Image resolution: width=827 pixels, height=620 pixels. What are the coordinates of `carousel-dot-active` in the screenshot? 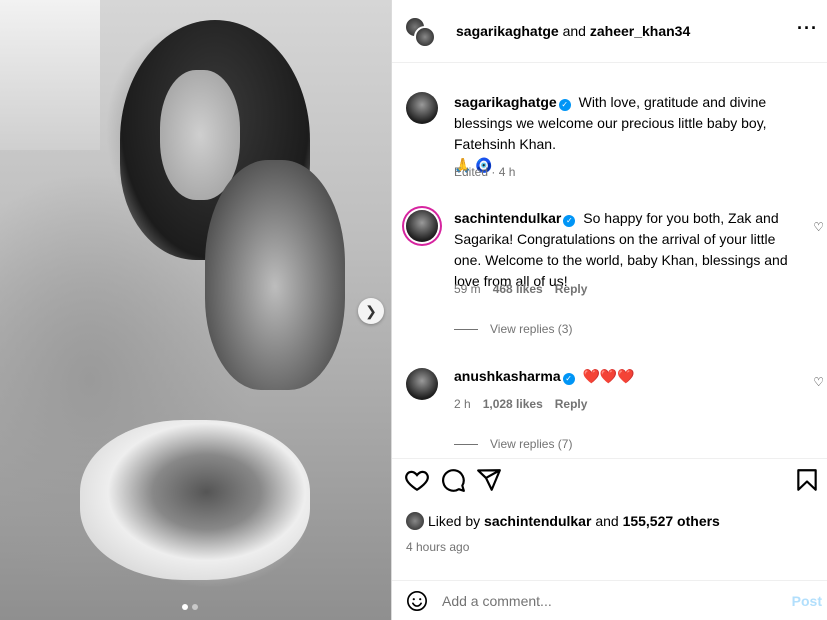 It's located at (185, 607).